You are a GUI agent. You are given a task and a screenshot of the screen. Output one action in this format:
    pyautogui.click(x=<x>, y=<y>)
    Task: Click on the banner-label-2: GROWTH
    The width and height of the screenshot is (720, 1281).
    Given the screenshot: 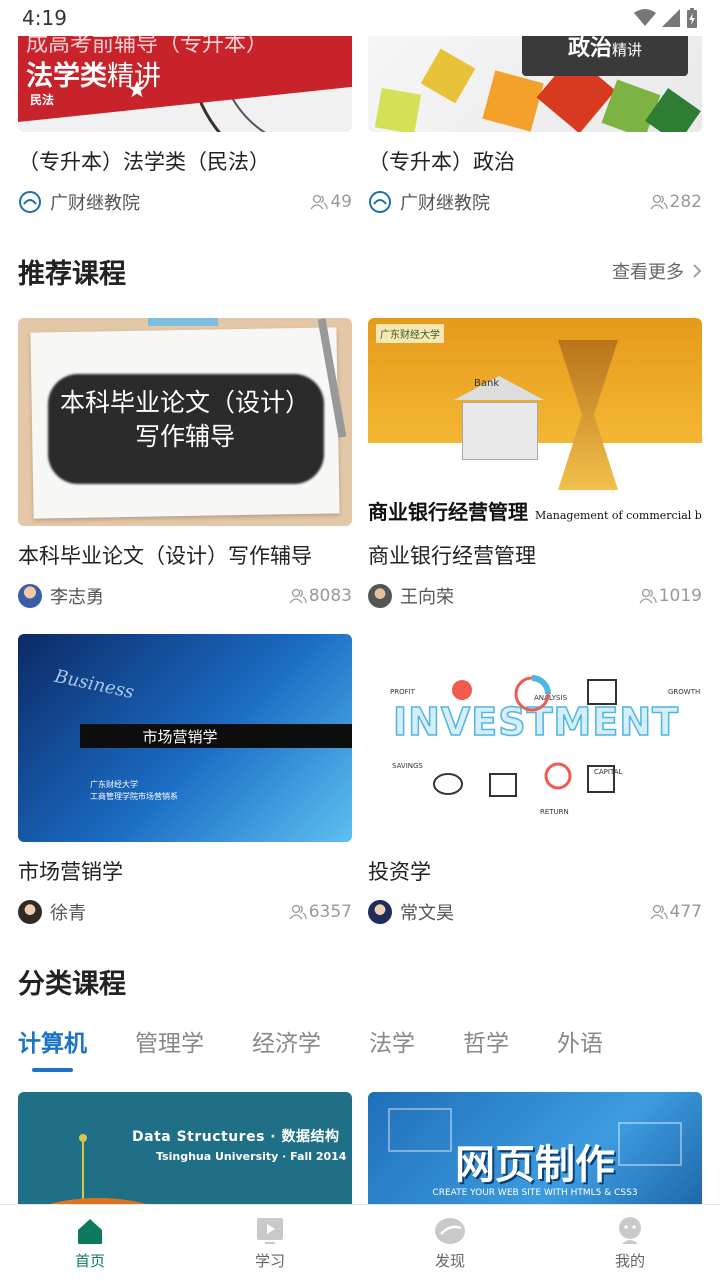 What is the action you would take?
    pyautogui.click(x=684, y=692)
    